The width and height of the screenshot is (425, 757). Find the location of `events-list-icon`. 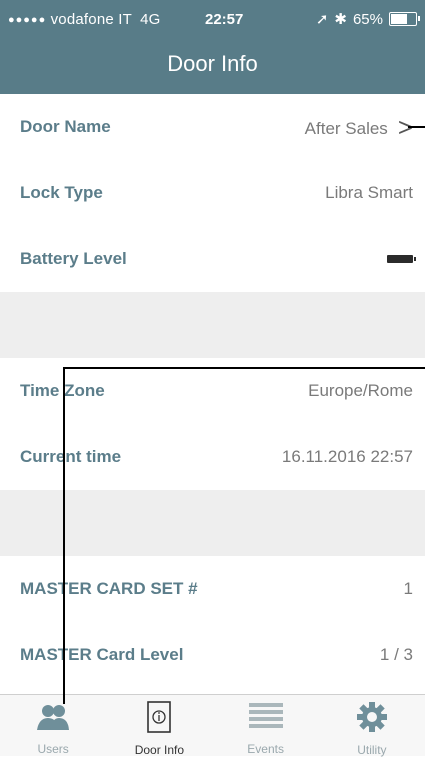

events-list-icon is located at coordinates (266, 716).